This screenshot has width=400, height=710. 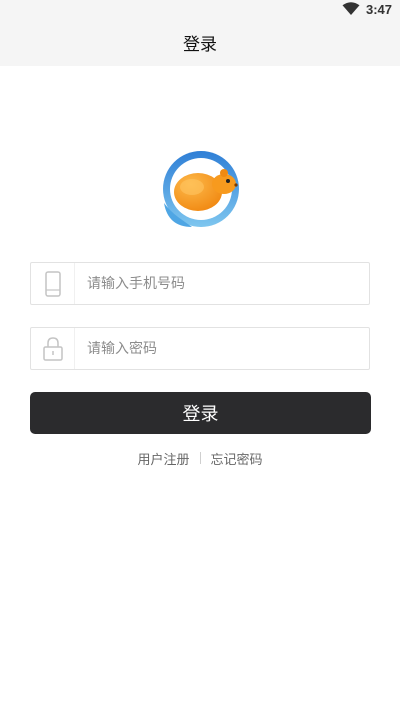 I want to click on app-logo, so click(x=201, y=190).